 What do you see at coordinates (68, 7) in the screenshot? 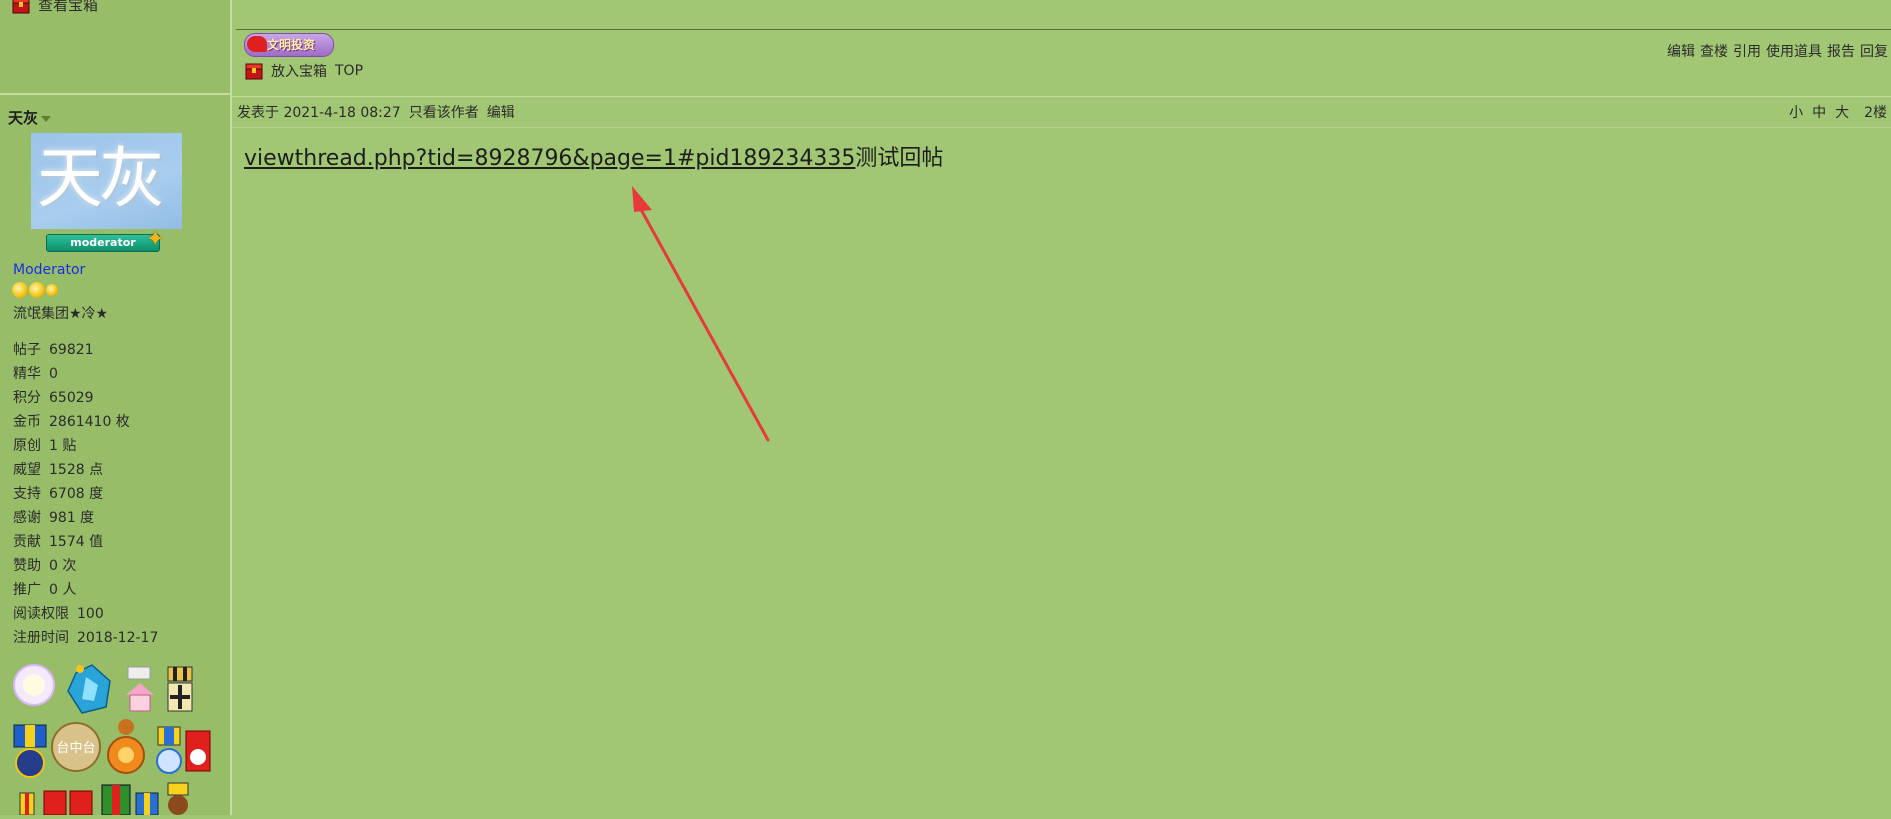
I see `view-chest-label: 查看宝箱` at bounding box center [68, 7].